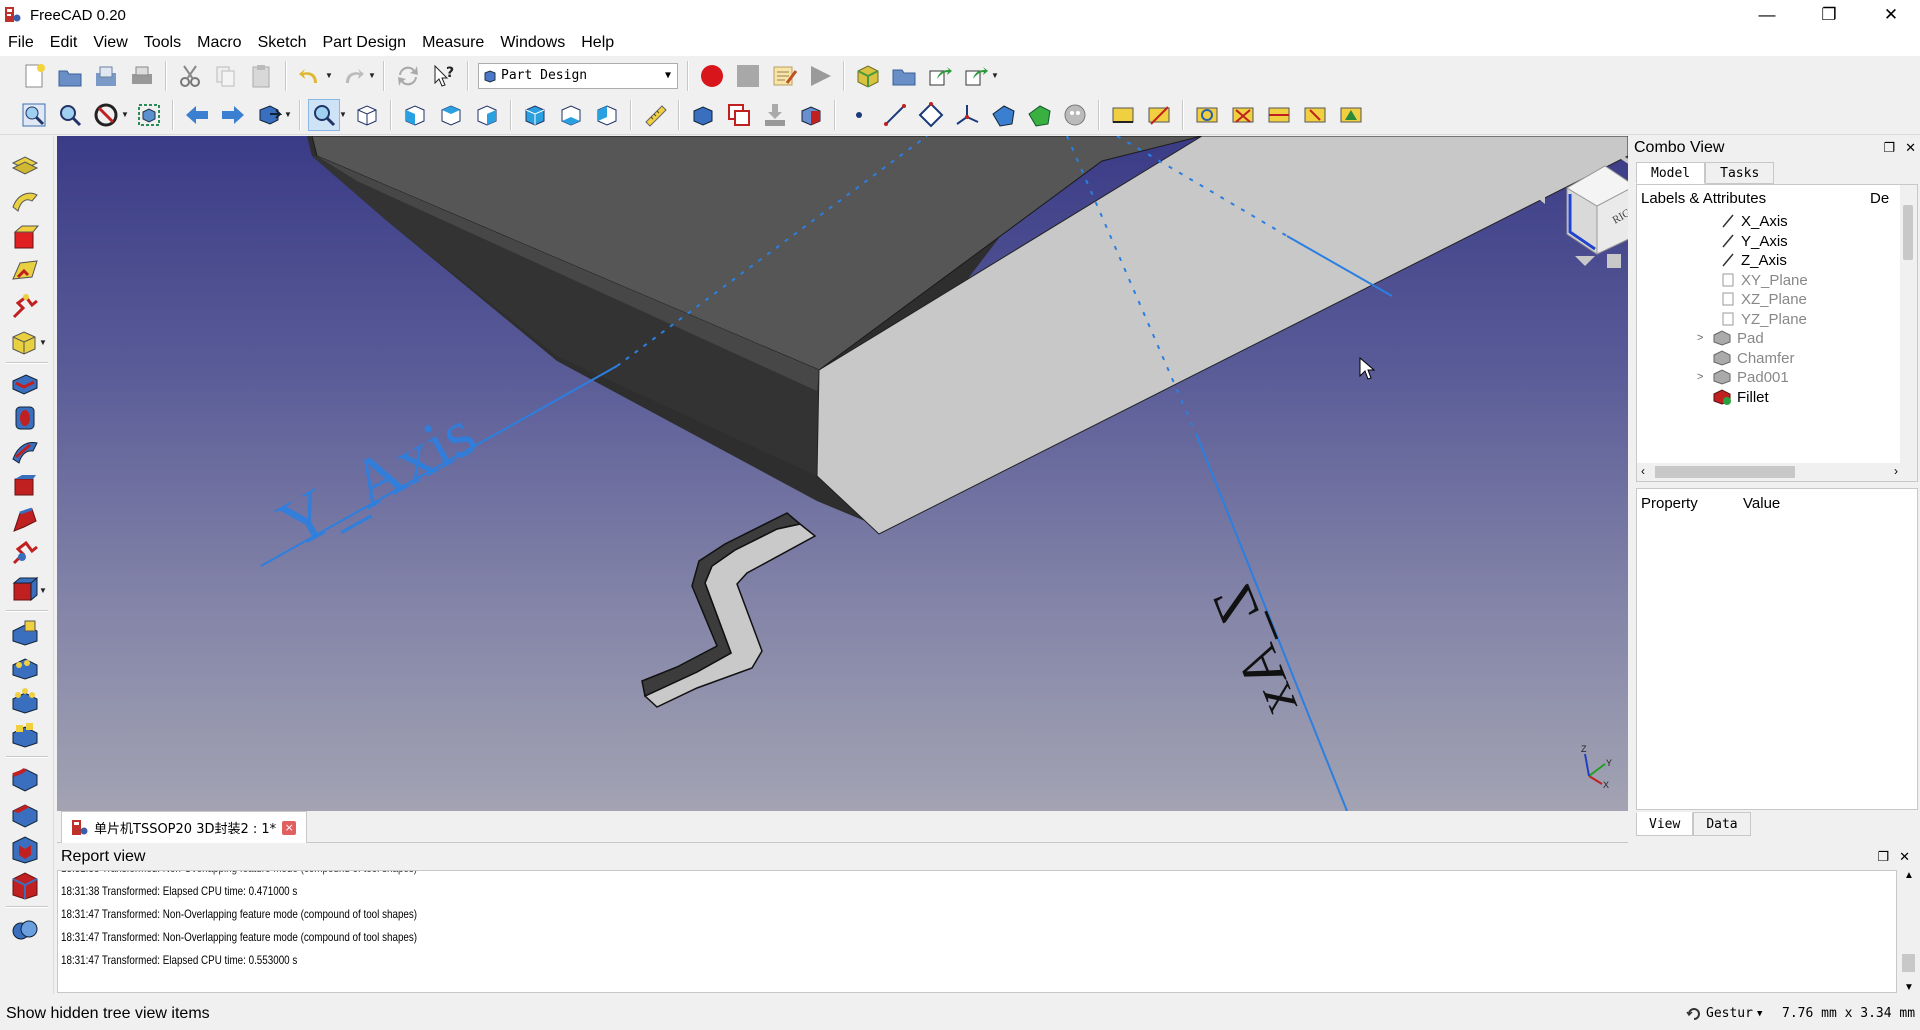  Describe the element at coordinates (597, 43) in the screenshot. I see `menu-help: Help` at that location.